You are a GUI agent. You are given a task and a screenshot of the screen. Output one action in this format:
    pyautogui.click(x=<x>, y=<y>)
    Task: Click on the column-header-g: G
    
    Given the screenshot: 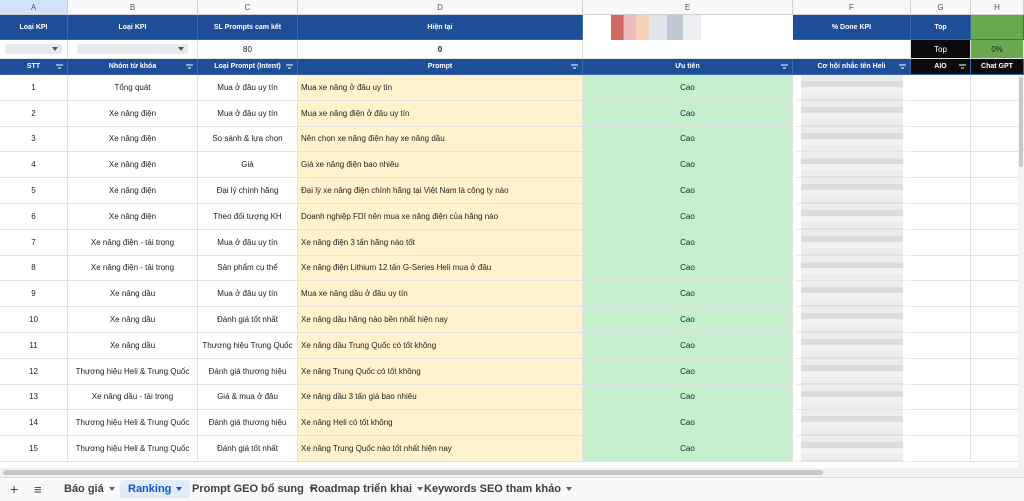 What is the action you would take?
    pyautogui.click(x=941, y=7)
    